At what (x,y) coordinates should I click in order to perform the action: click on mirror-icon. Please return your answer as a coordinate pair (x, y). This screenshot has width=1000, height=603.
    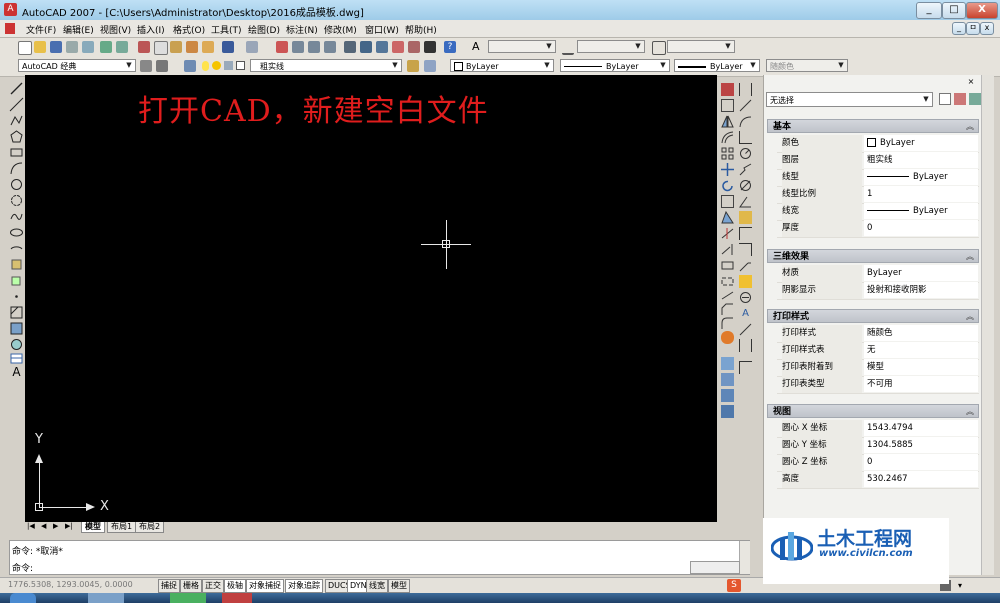
    Looking at the image, I should click on (727, 121).